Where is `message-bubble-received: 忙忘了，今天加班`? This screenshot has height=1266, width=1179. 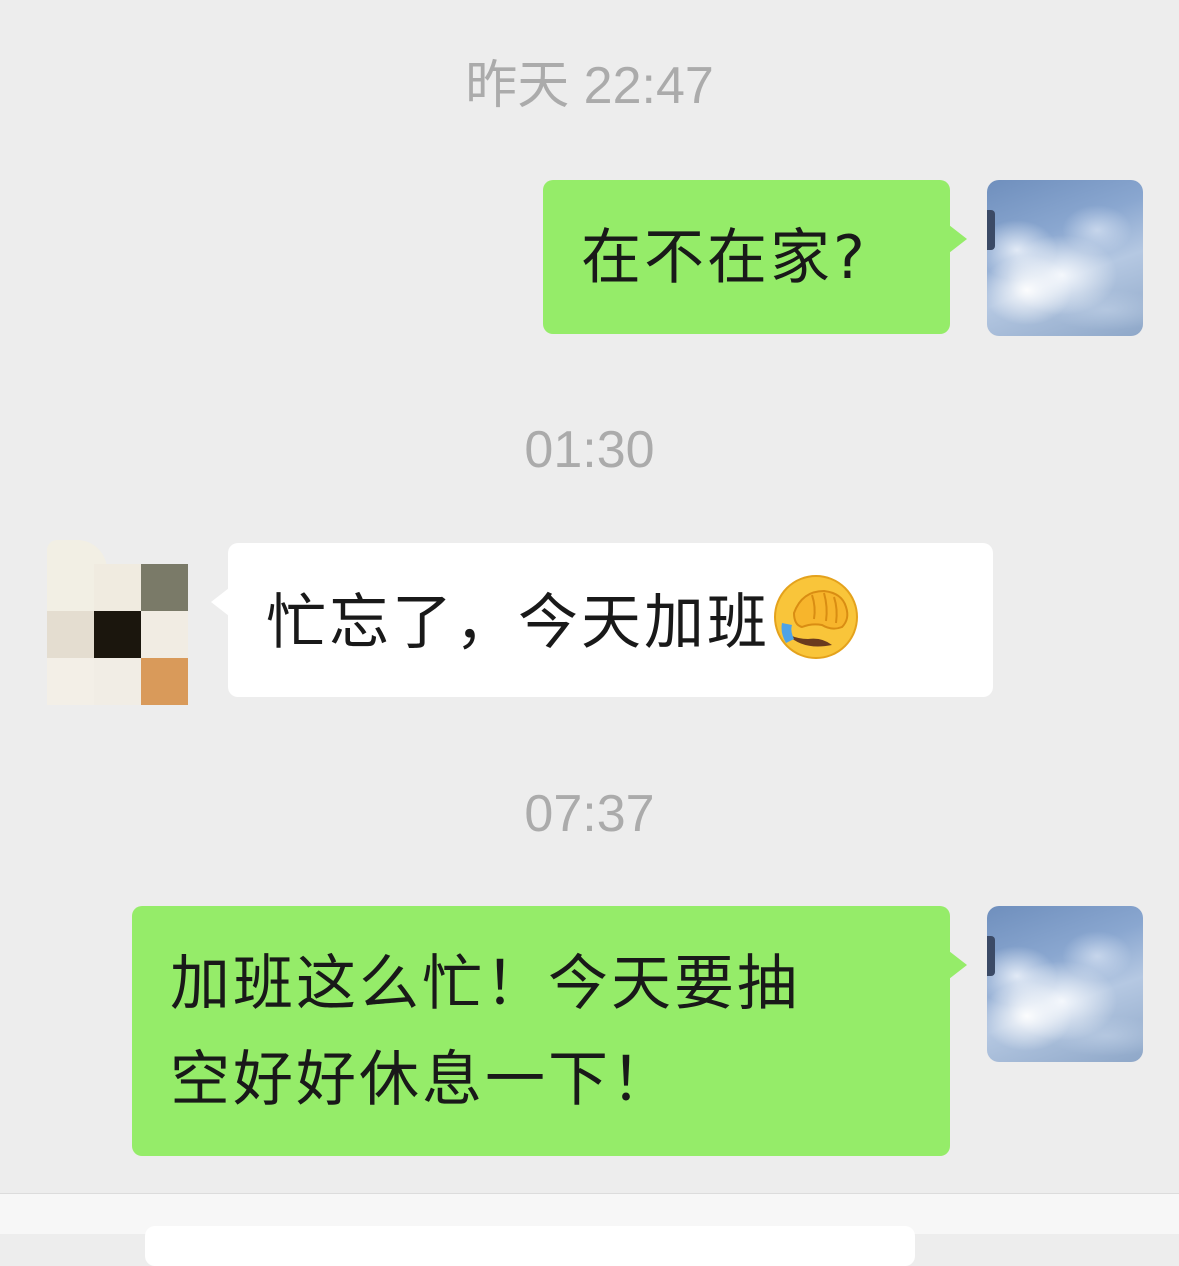
message-bubble-received: 忙忘了，今天加班 is located at coordinates (602, 620).